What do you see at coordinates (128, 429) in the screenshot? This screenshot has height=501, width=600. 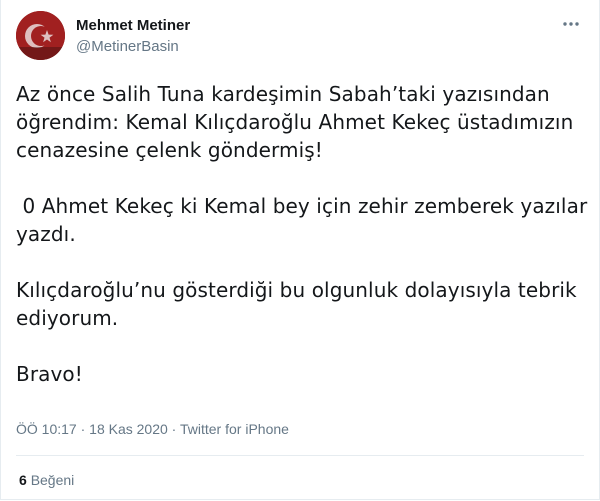 I see `tweet-date-link: 18 Kas 2020` at bounding box center [128, 429].